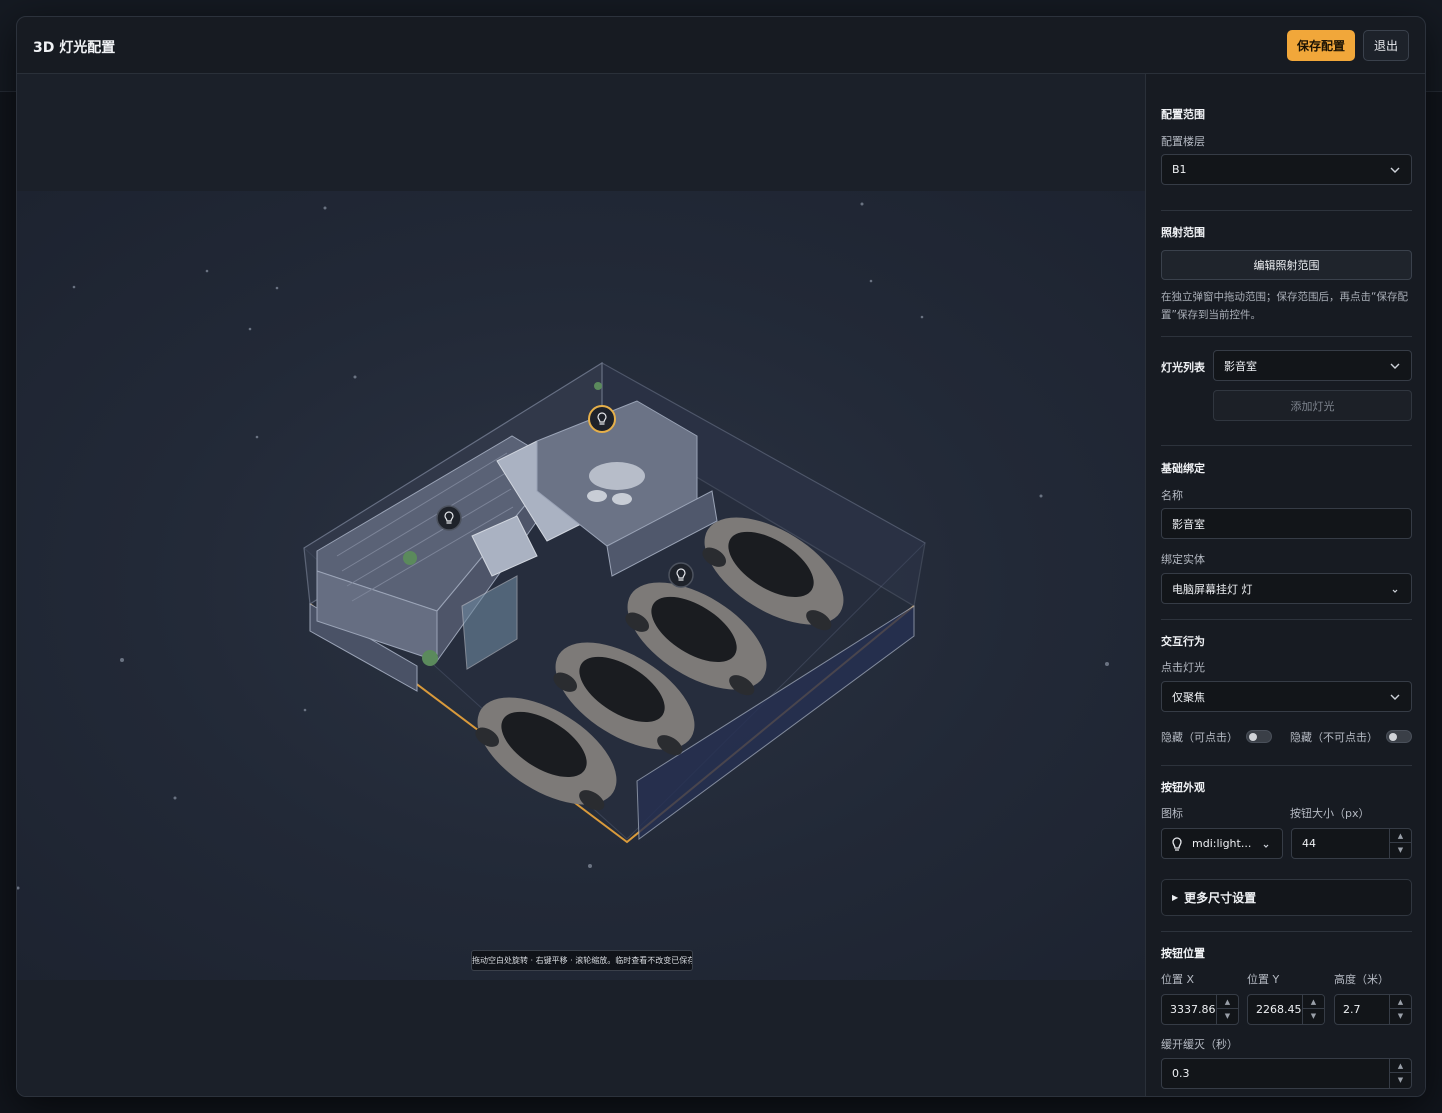 Image resolution: width=1442 pixels, height=1113 pixels. I want to click on light-bulb-icon, so click(1177, 843).